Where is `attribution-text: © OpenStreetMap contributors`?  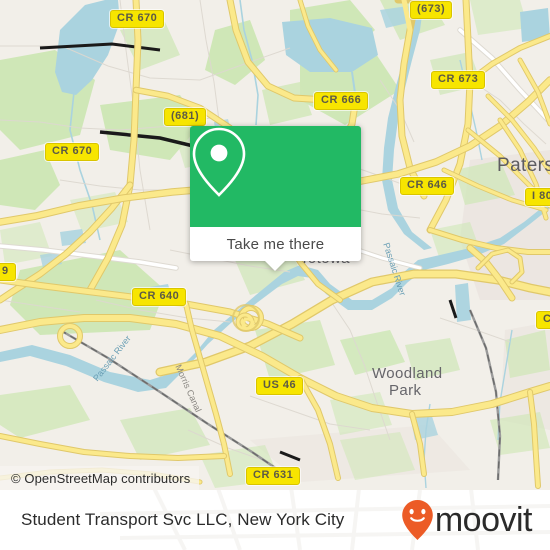
attribution-text: © OpenStreetMap contributors is located at coordinates (101, 478).